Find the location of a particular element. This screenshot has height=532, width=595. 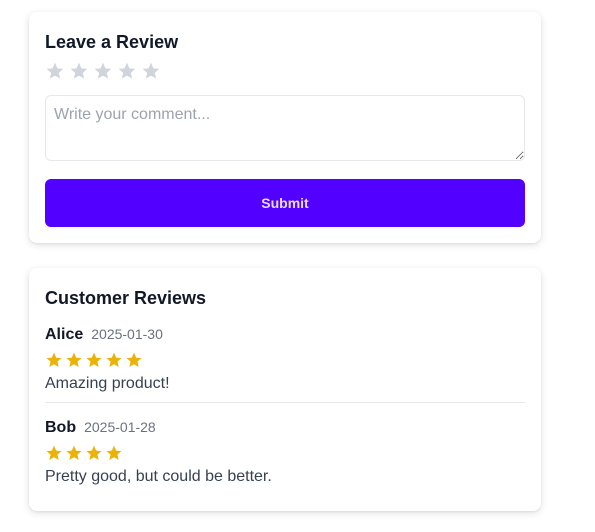

review-date: 2025-01-28 is located at coordinates (120, 427).